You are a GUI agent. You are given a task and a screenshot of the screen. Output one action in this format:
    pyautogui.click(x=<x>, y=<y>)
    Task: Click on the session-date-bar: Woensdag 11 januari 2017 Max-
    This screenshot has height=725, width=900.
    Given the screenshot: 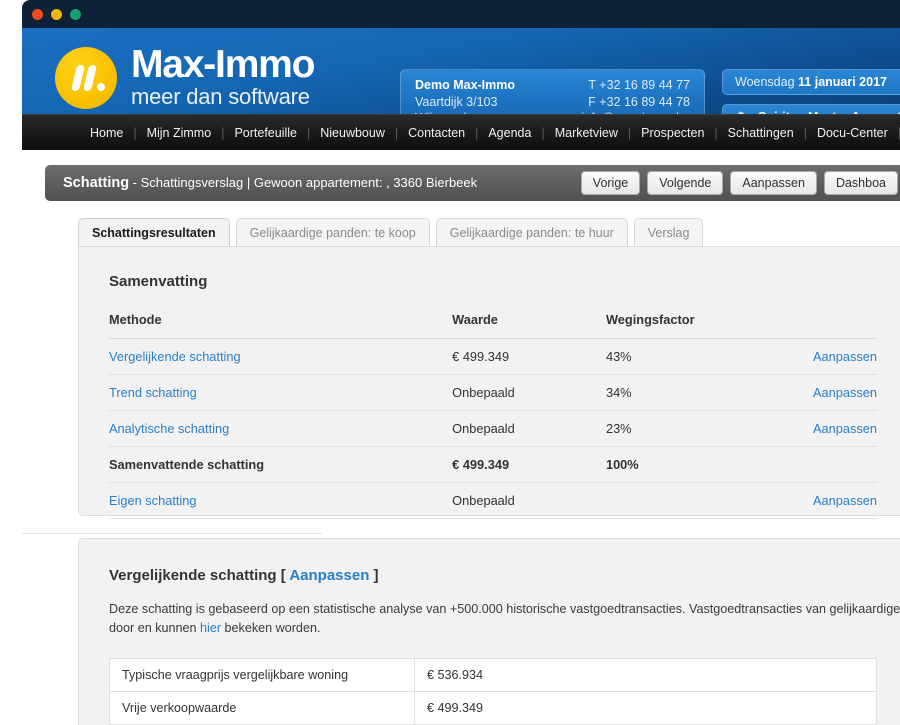 What is the action you would take?
    pyautogui.click(x=811, y=82)
    